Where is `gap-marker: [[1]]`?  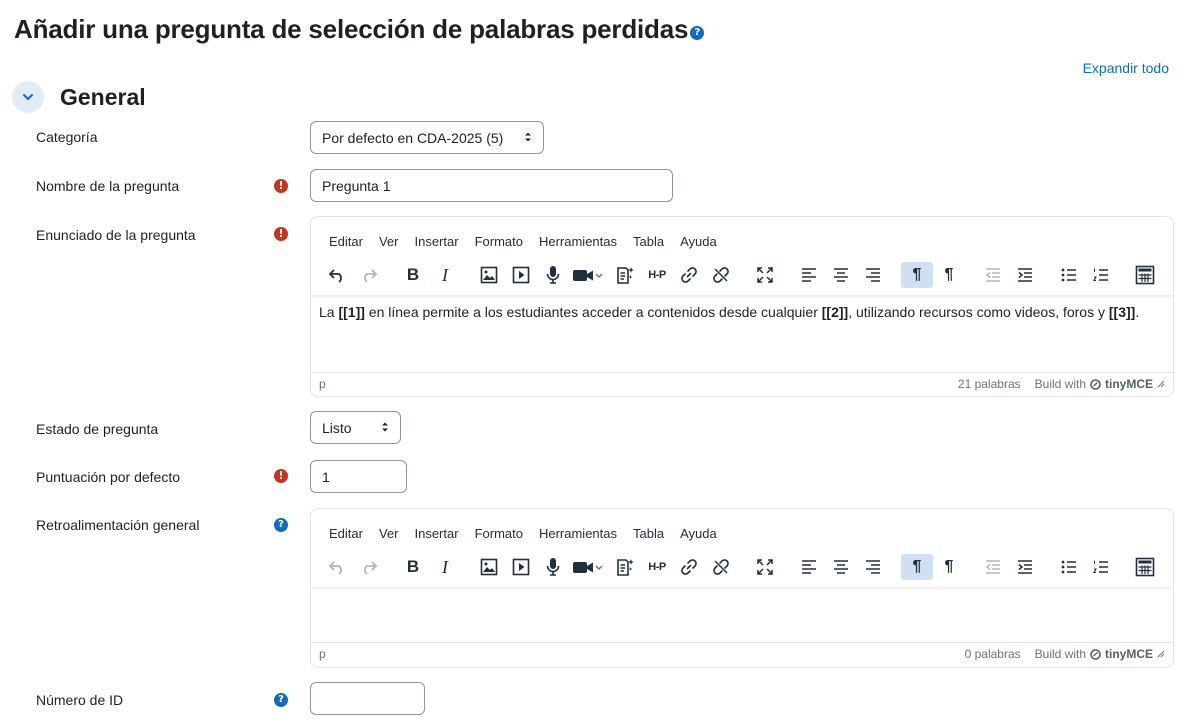
gap-marker: [[1]] is located at coordinates (351, 312).